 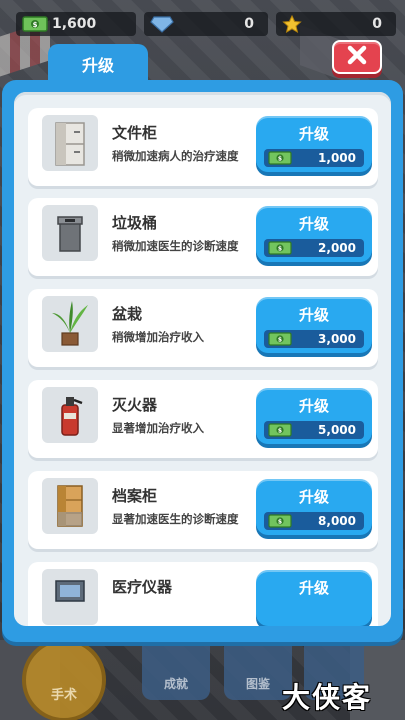 I want to click on close-icon, so click(x=357, y=57).